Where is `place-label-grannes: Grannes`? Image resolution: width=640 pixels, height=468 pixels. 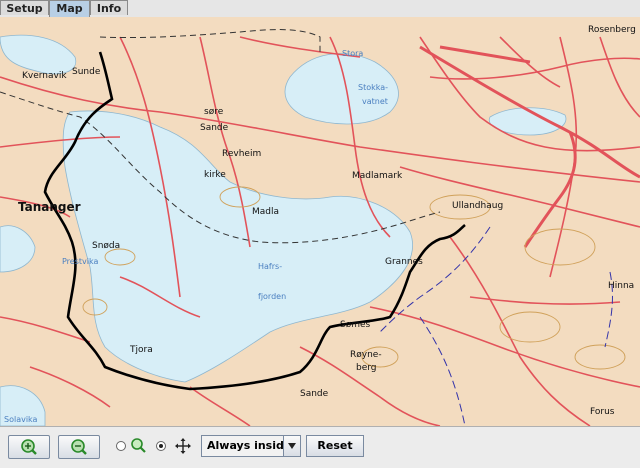 place-label-grannes: Grannes is located at coordinates (404, 262).